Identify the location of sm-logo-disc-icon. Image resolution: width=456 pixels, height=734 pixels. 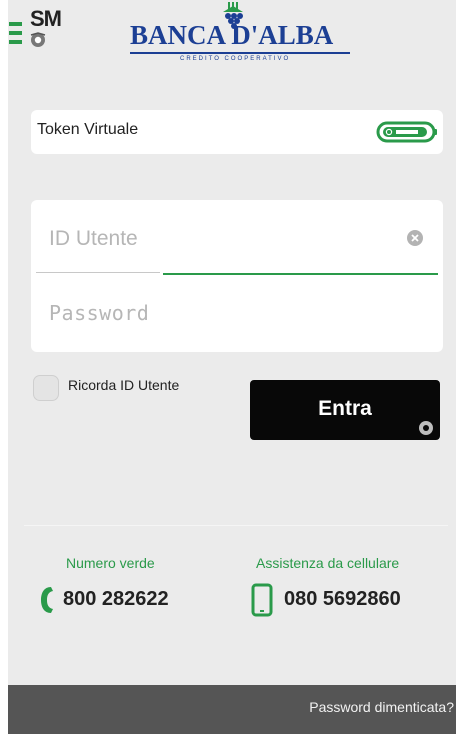
(38, 39).